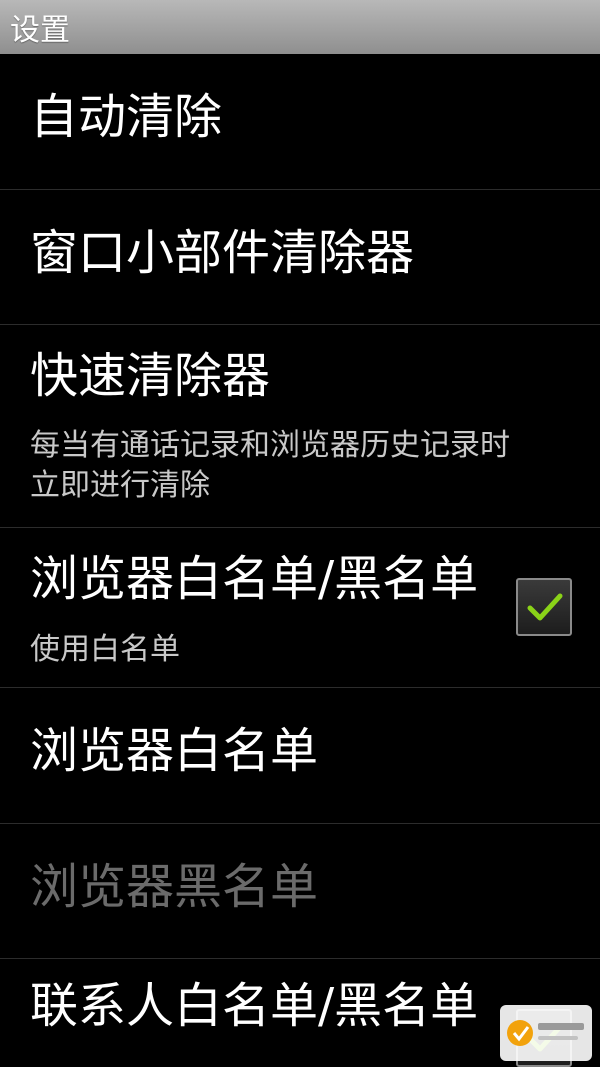 Image resolution: width=600 pixels, height=1067 pixels. I want to click on pref-auto-clear: 自动清除, so click(300, 122).